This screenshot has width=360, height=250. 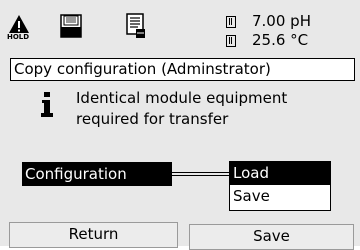 I want to click on memory-card-icon, so click(x=71, y=26).